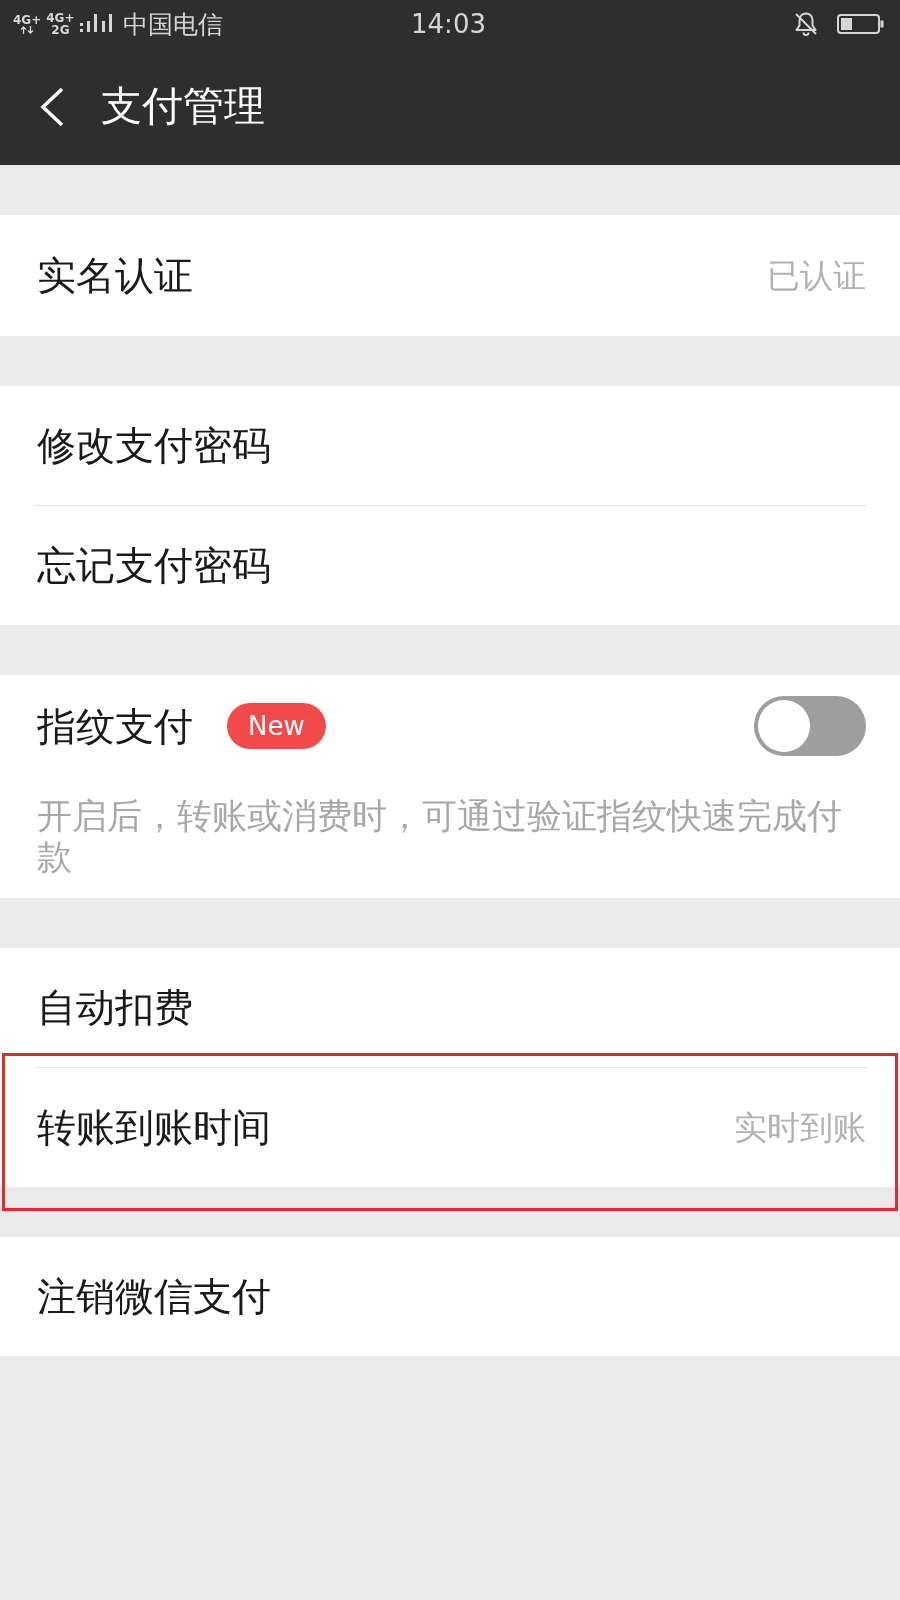 Image resolution: width=900 pixels, height=1600 pixels. Describe the element at coordinates (450, 1007) in the screenshot. I see `settings-row: 自动扣费` at that location.